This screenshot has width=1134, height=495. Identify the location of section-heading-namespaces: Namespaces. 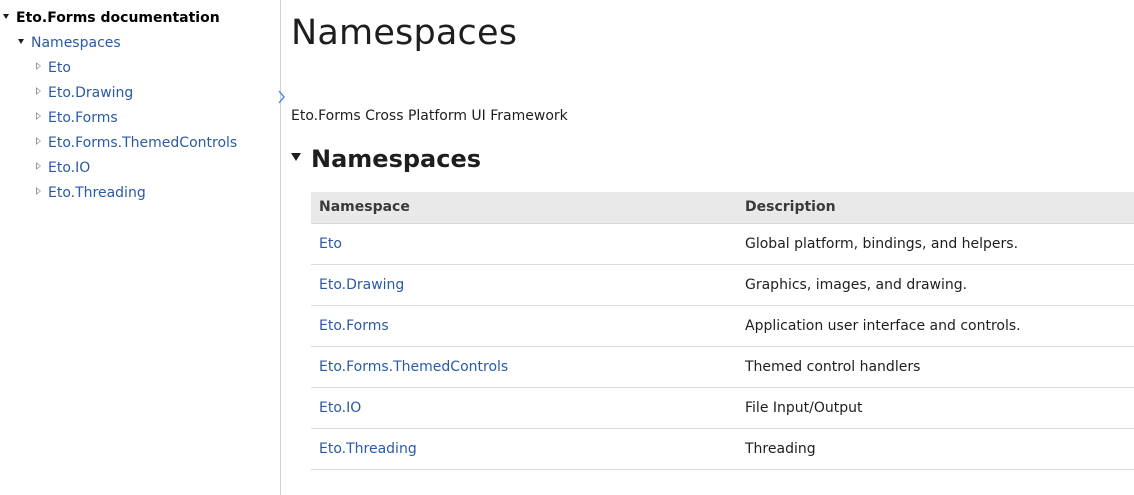
(386, 159).